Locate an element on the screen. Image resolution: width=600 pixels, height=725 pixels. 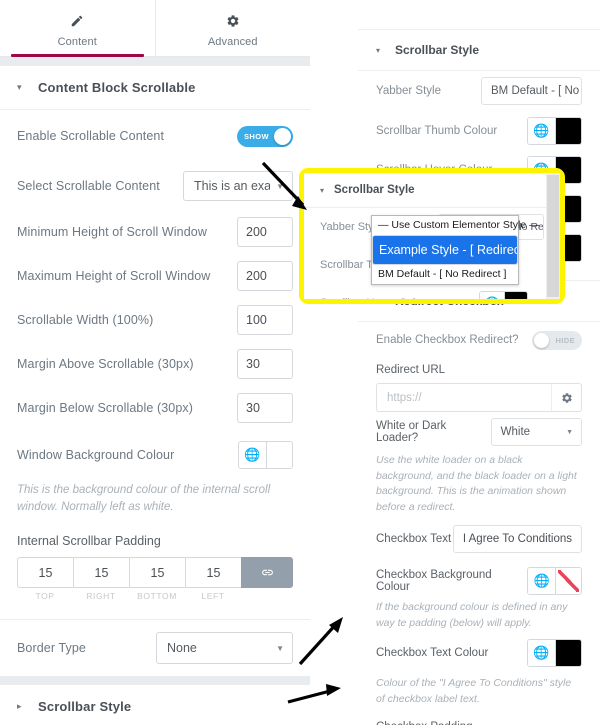
toggle-state-label: HIDE is located at coordinates (565, 340).